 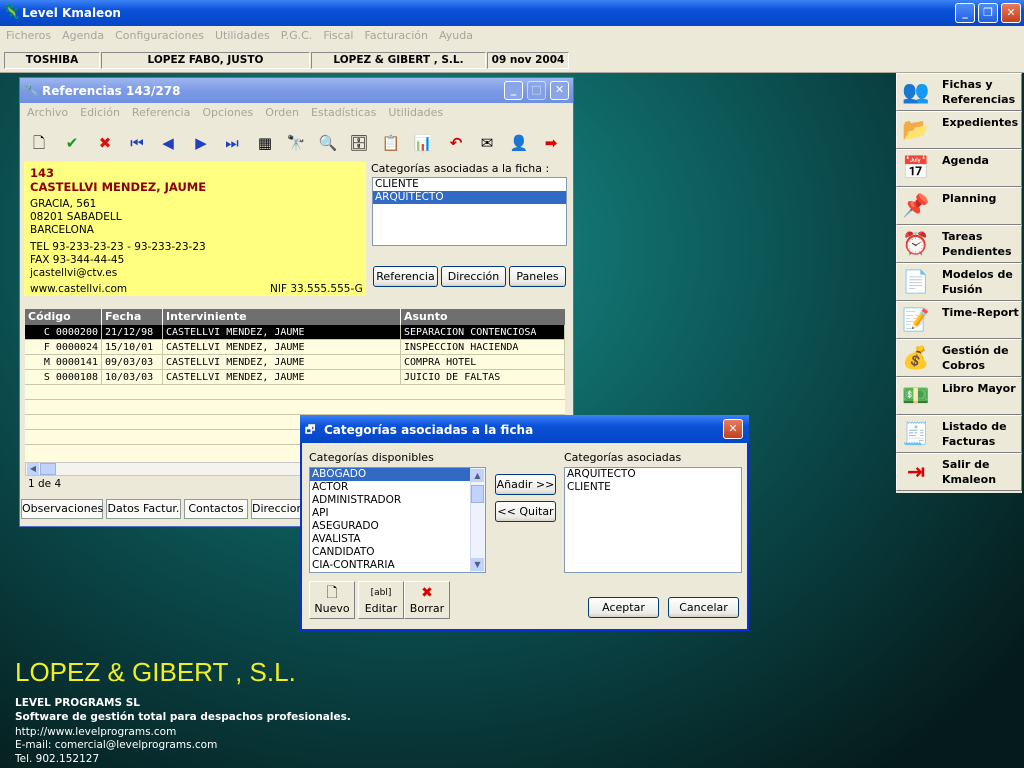 I want to click on confirm-check-icon: ✔, so click(x=72, y=143).